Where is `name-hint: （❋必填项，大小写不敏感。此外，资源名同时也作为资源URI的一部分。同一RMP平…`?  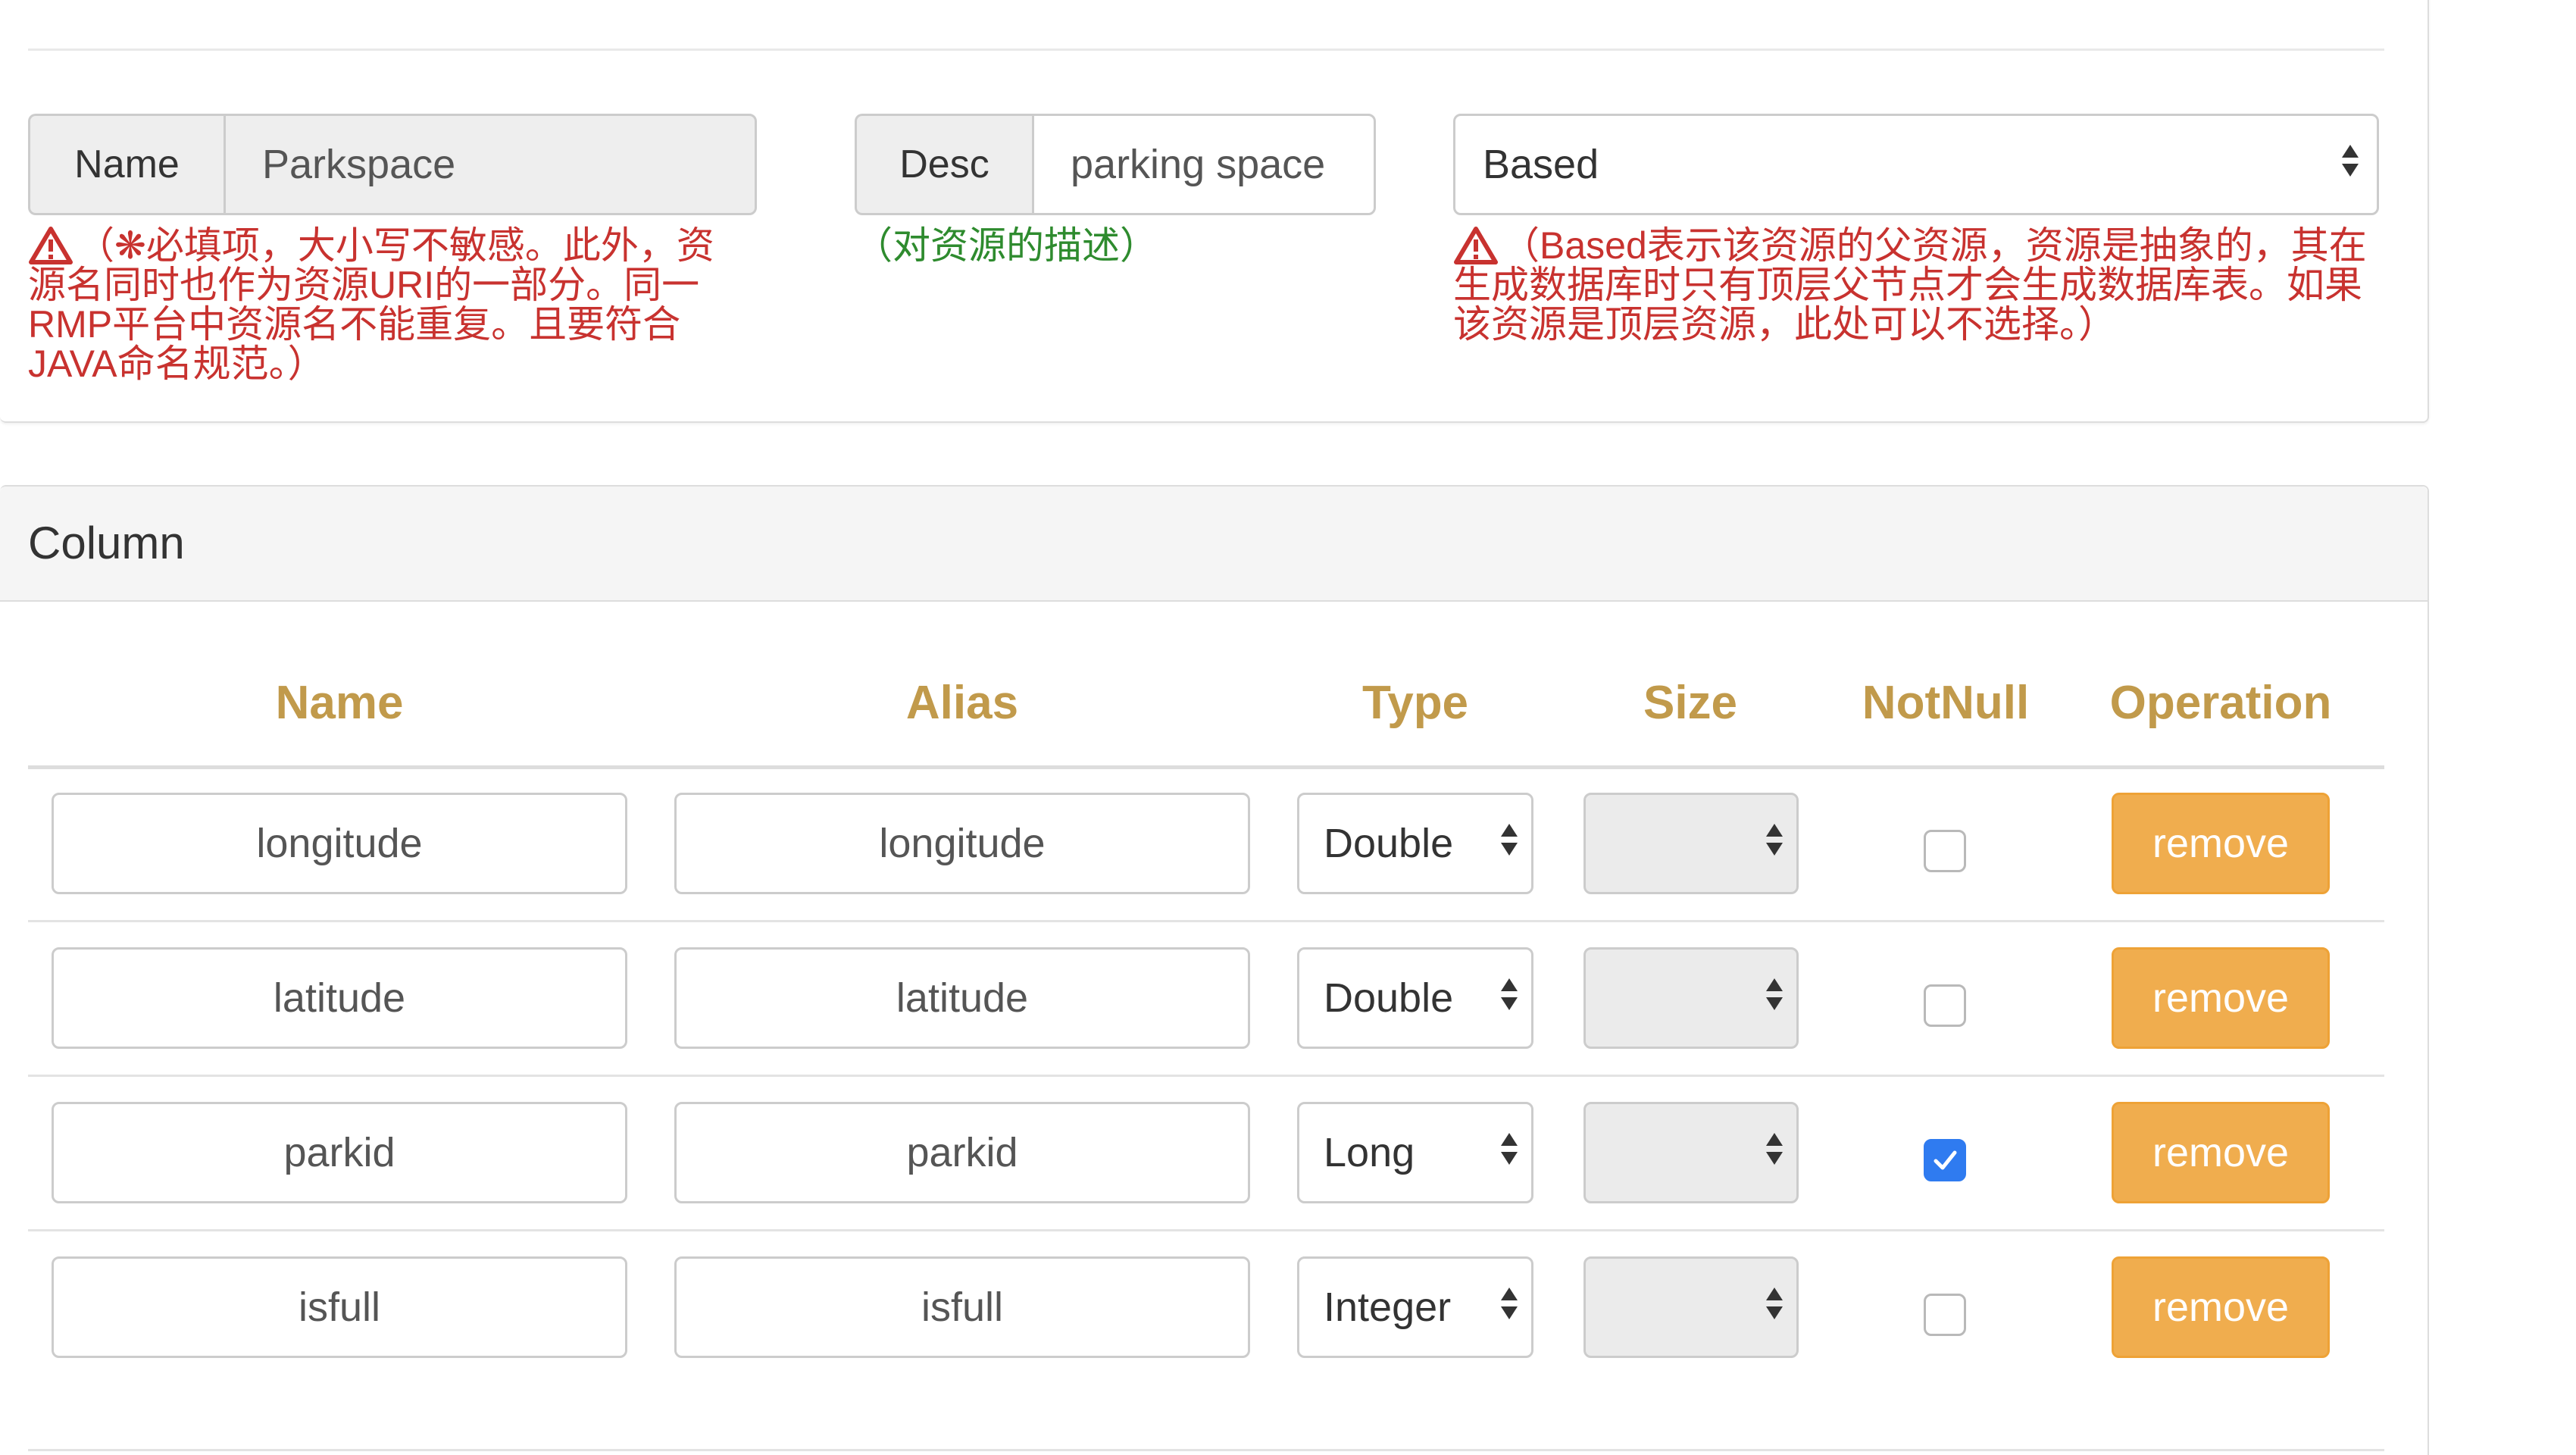 name-hint: （❋必填项，大小写不敏感。此外，资源名同时也作为资源URI的一部分。同一RMP平… is located at coordinates (390, 304).